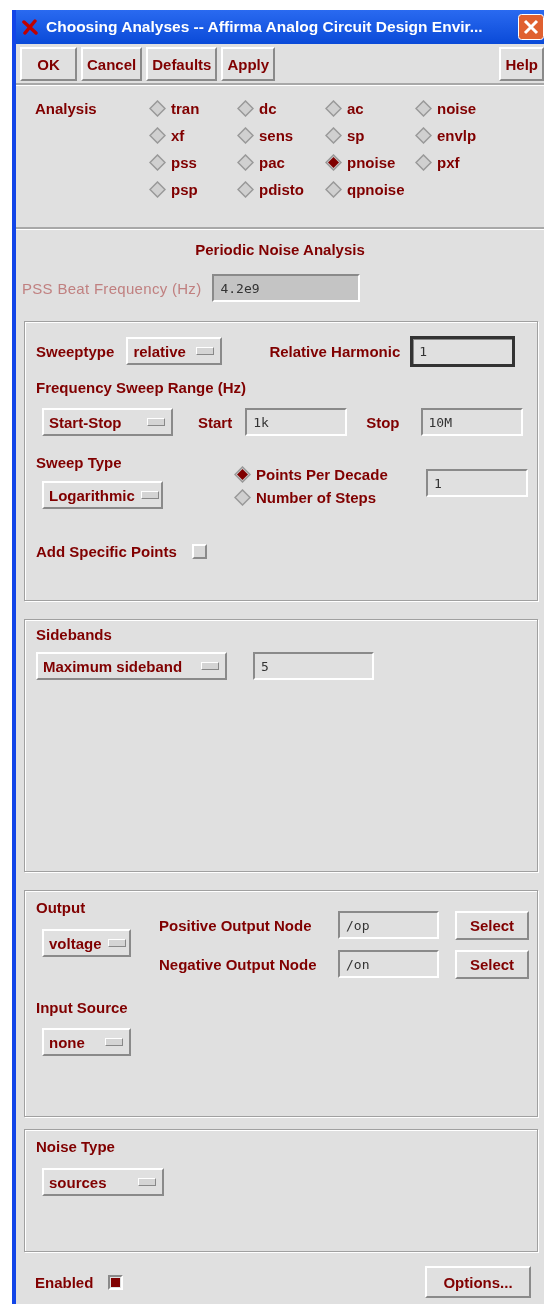  What do you see at coordinates (193, 189) in the screenshot?
I see `radio-button: psp` at bounding box center [193, 189].